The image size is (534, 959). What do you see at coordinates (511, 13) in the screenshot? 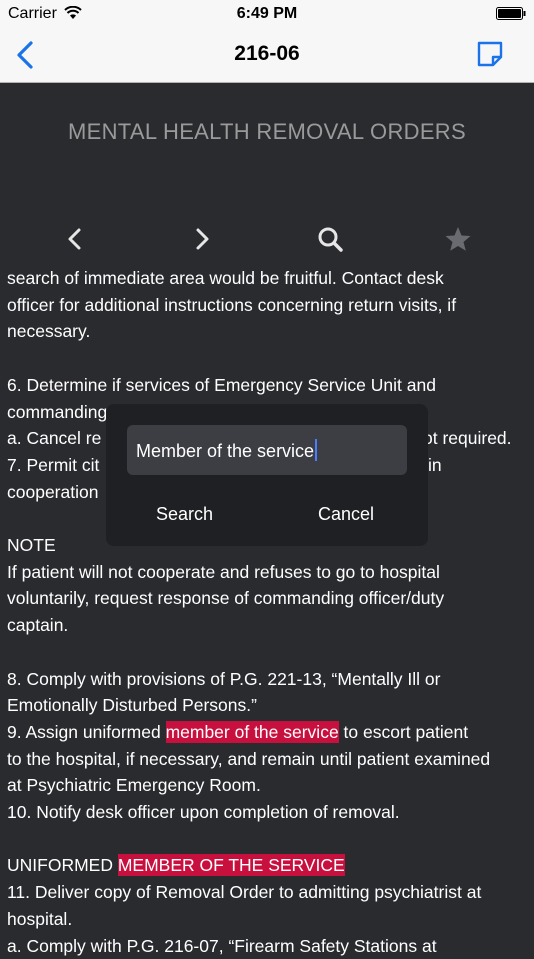
I see `battery-icon` at bounding box center [511, 13].